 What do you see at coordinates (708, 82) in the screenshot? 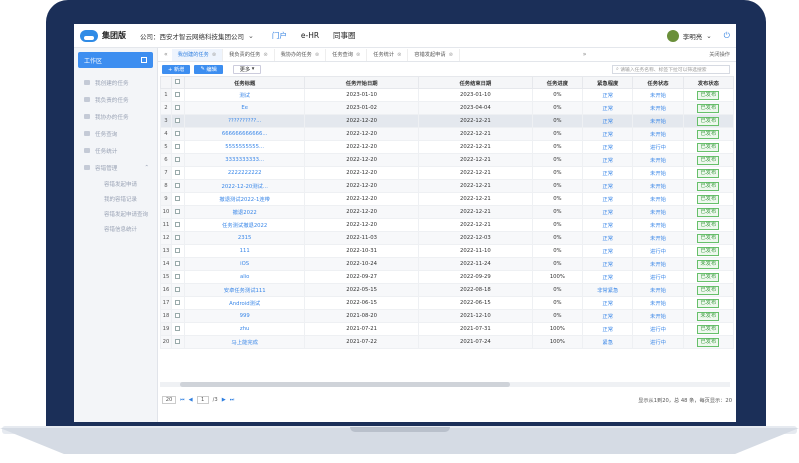
I see `header-publish: 发布状态` at bounding box center [708, 82].